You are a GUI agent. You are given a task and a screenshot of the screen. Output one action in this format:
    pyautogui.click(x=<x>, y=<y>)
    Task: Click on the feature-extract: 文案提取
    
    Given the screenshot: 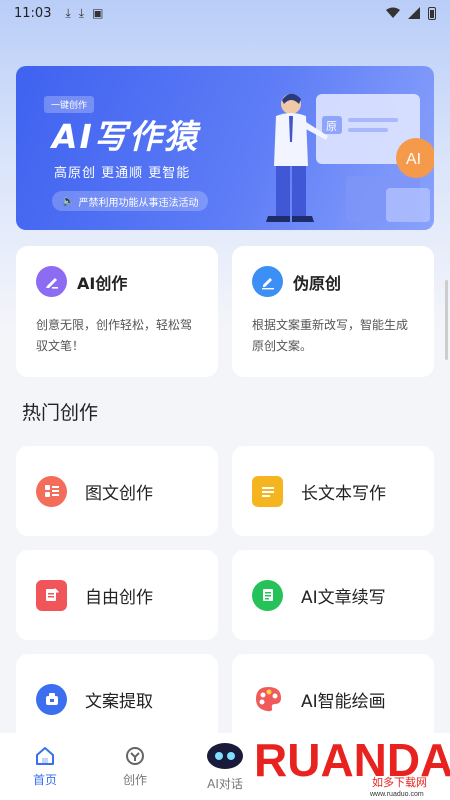 What is the action you would take?
    pyautogui.click(x=117, y=699)
    